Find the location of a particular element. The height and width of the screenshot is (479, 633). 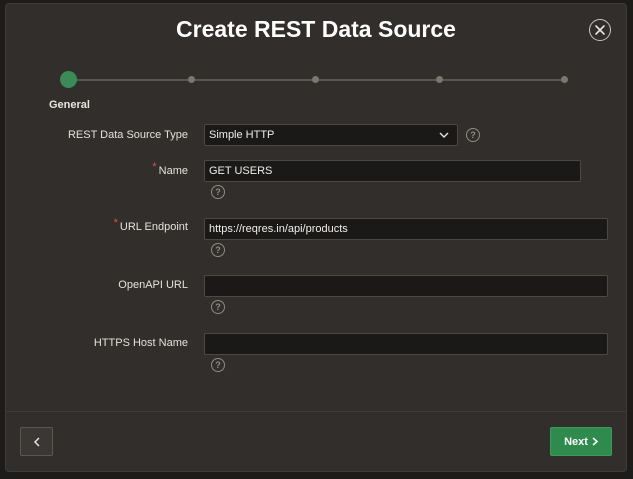

chevron-down-icon is located at coordinates (444, 135).